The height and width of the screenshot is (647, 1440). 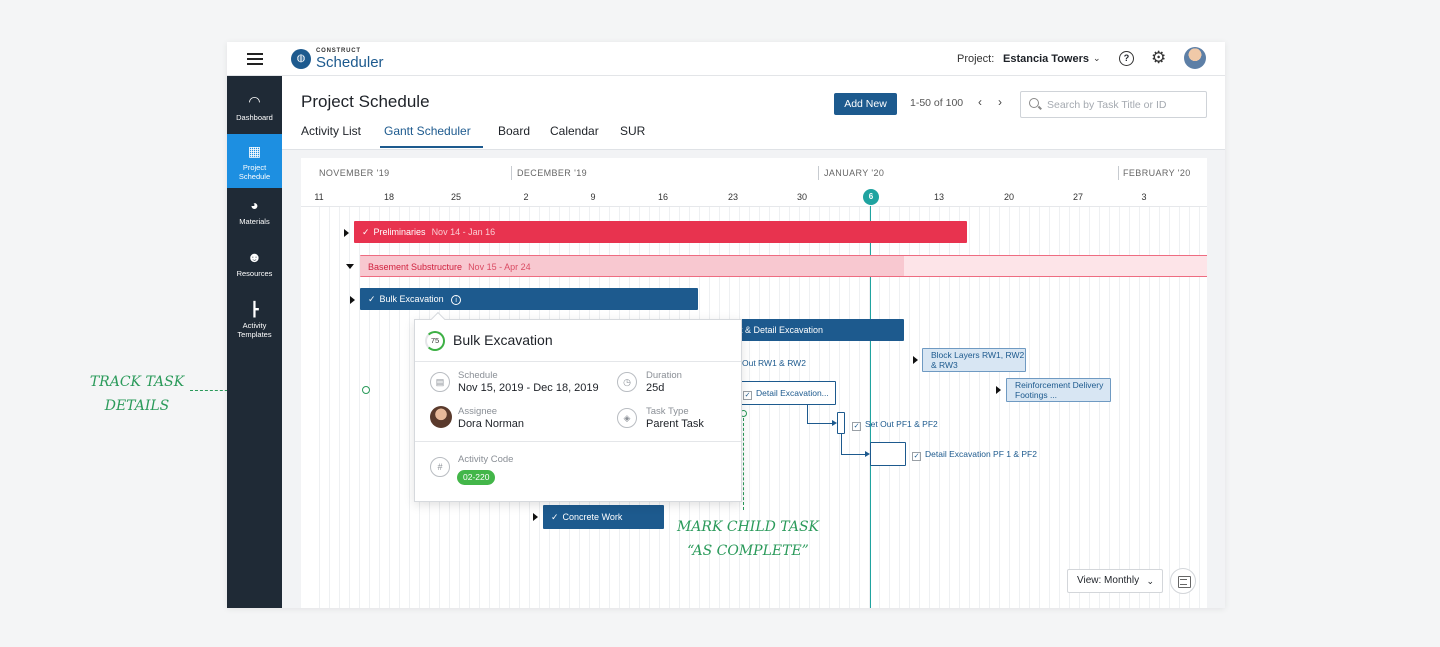 I want to click on month-label: NOVEMBER '19, so click(x=354, y=173).